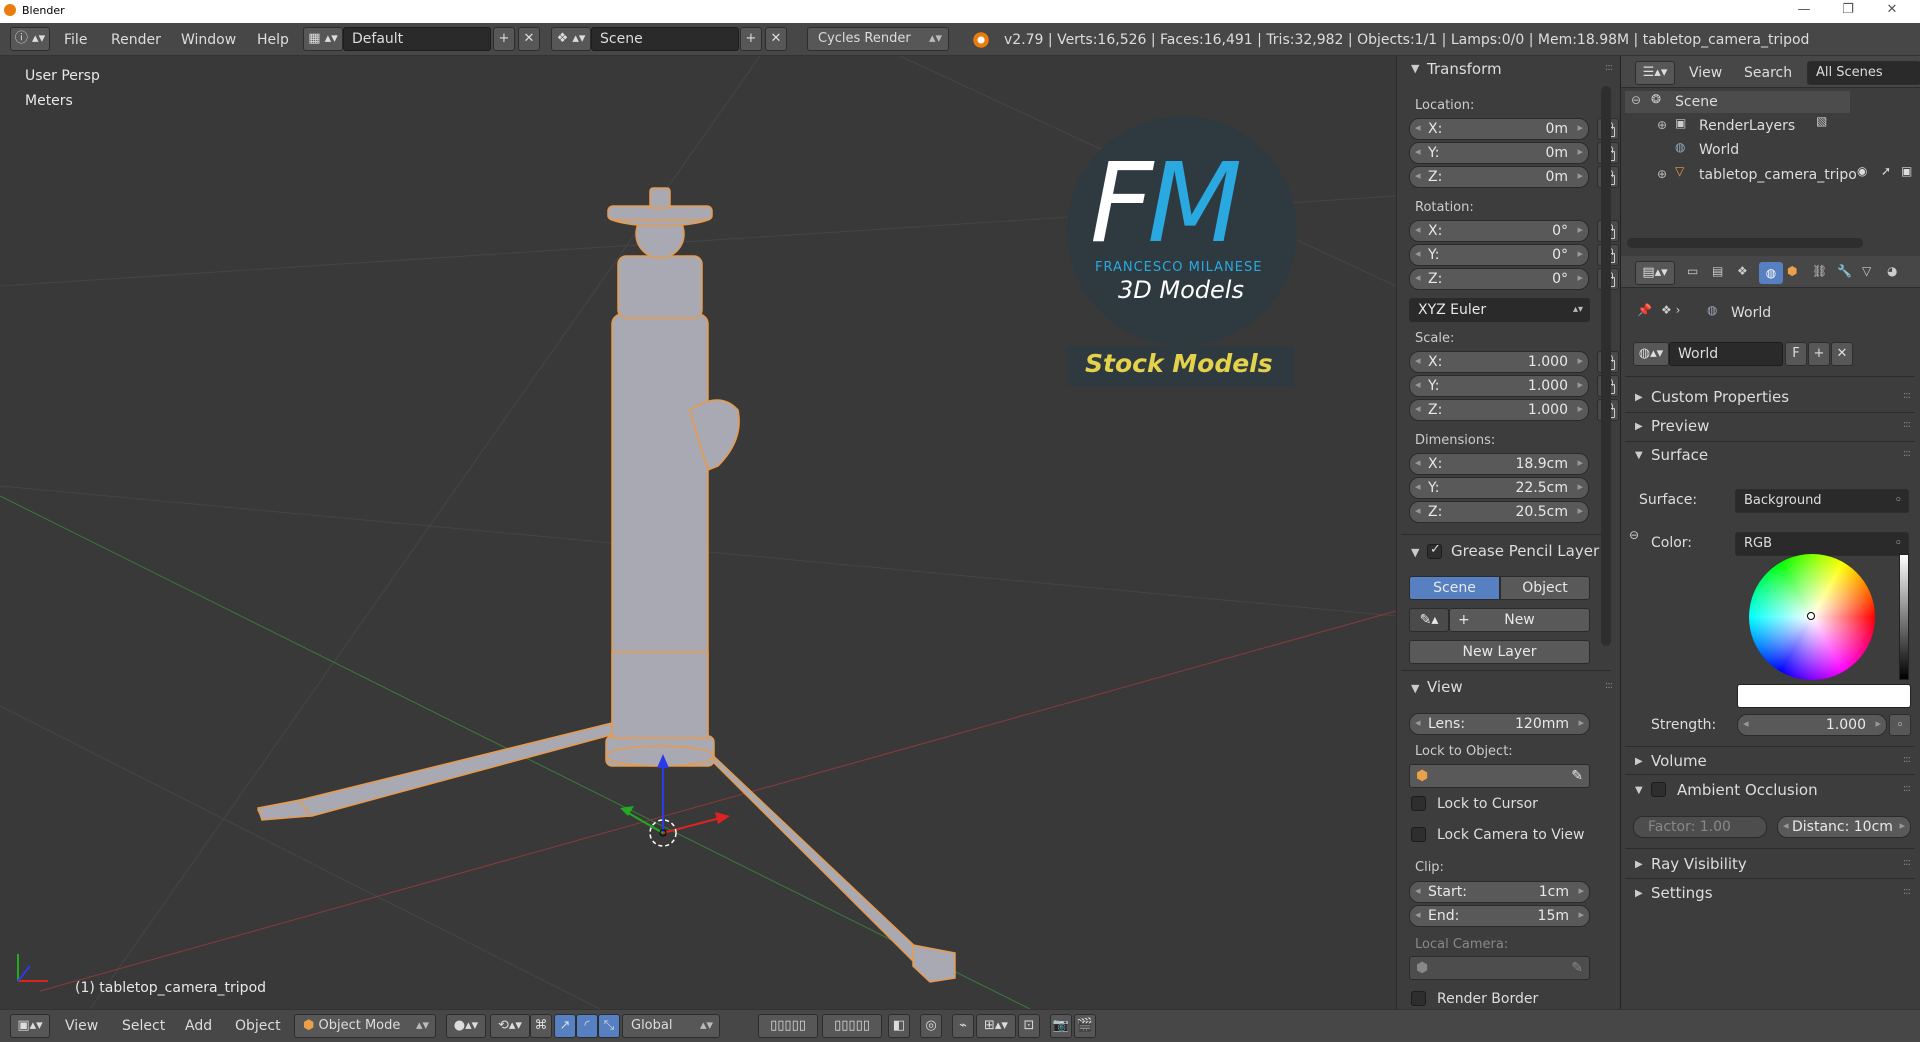 This screenshot has height=1042, width=1920. What do you see at coordinates (963, 1026) in the screenshot?
I see `snap-icon: ⌁` at bounding box center [963, 1026].